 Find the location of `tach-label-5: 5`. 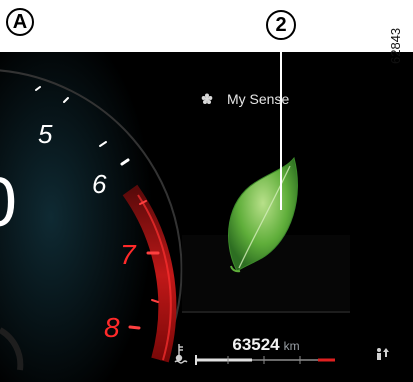

tach-label-5: 5 is located at coordinates (45, 134).